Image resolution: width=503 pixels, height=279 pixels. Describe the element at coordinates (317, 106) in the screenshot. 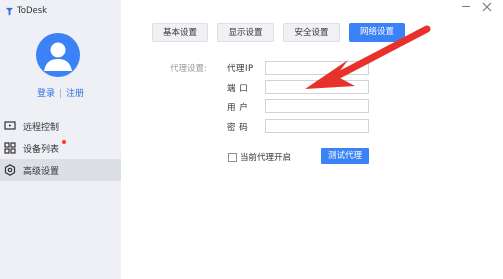

I see `proxy-user-field` at that location.